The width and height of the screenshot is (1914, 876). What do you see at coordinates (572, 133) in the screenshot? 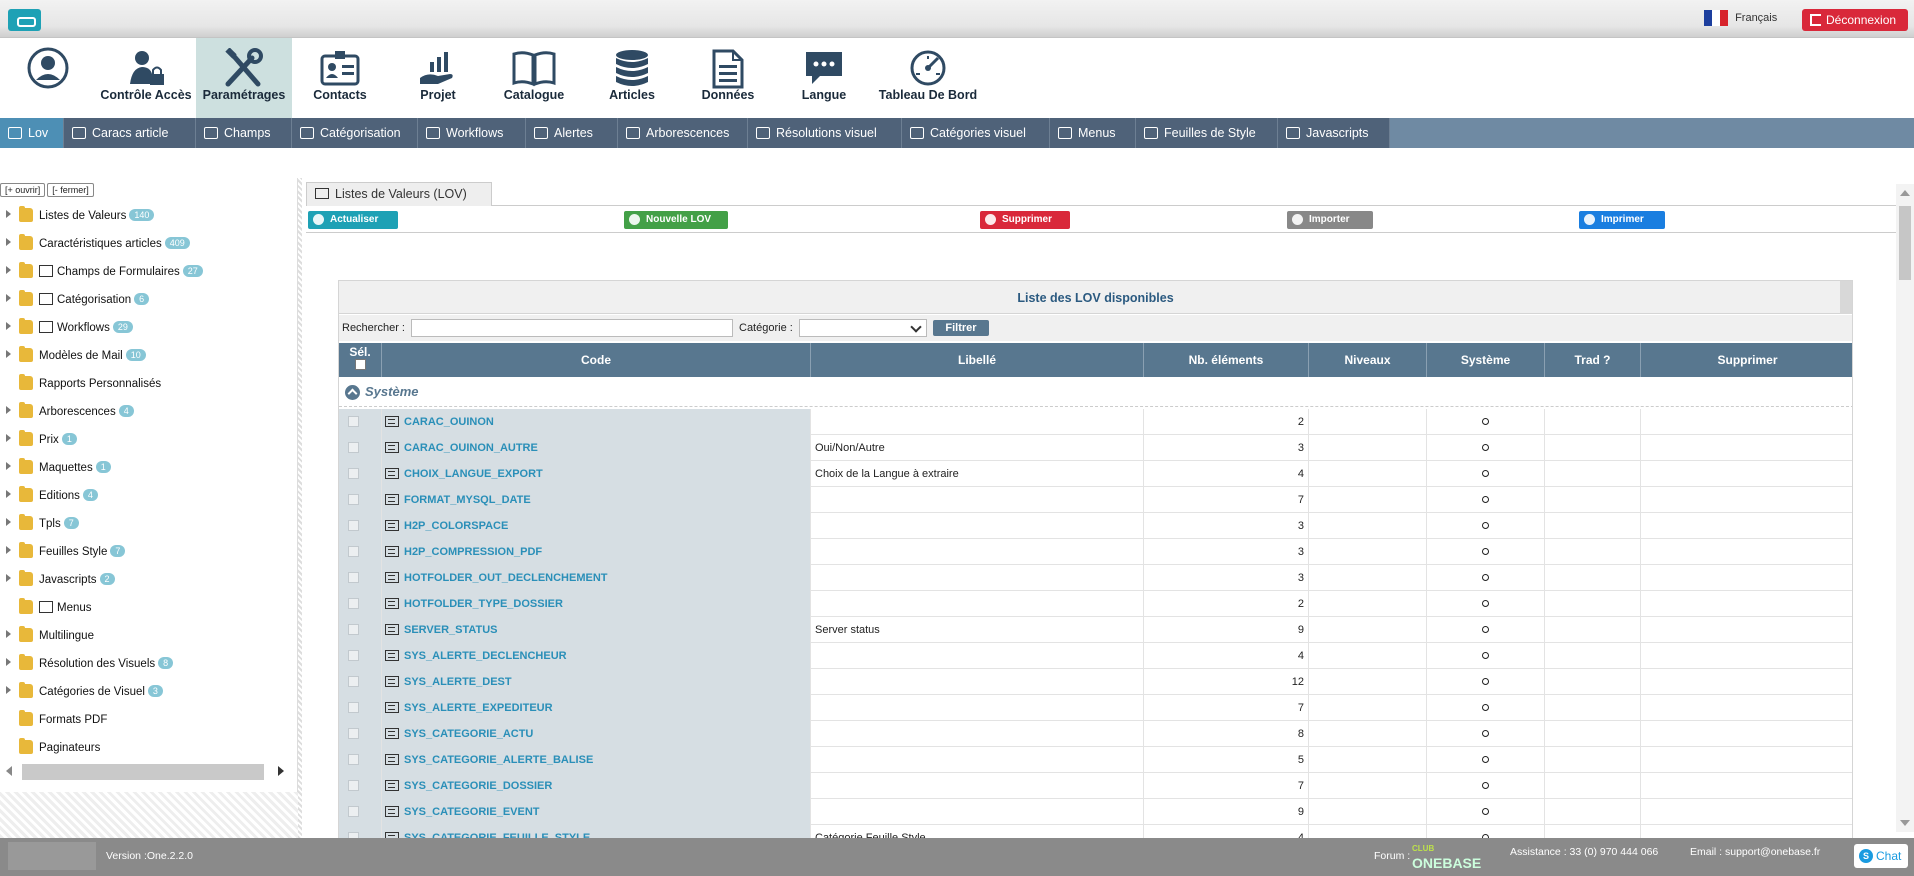
I see `submenu-alertes: Alertes` at bounding box center [572, 133].